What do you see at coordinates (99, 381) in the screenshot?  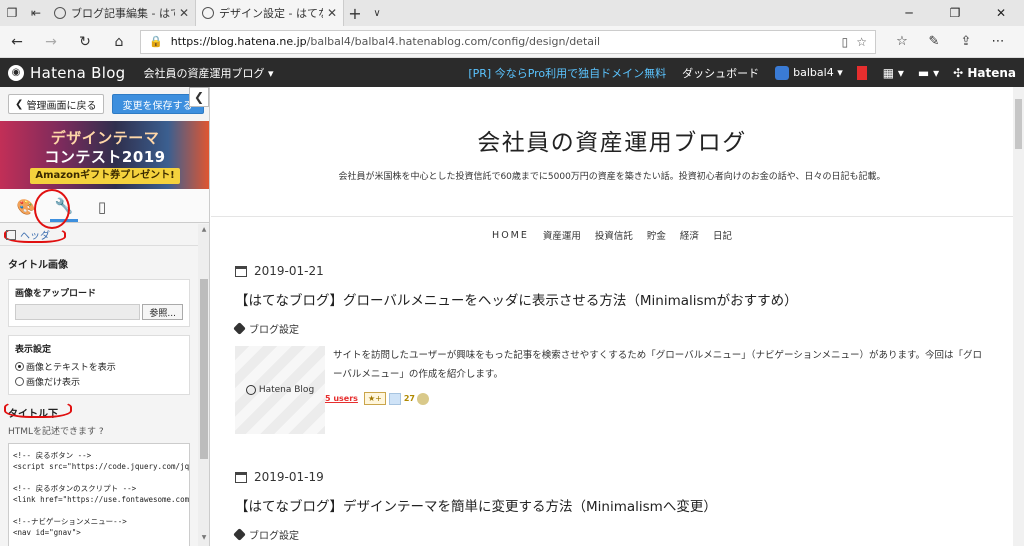 I see `radio-image-only: 画像だけ表示` at bounding box center [99, 381].